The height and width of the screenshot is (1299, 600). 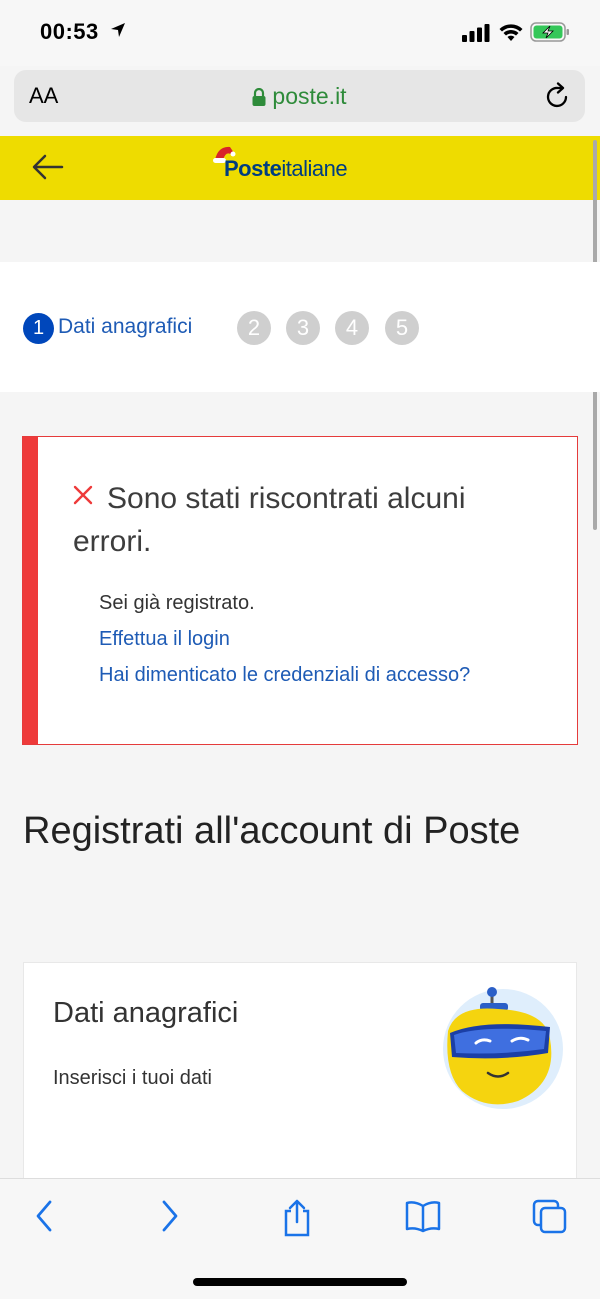 I want to click on status-time: 00:53, so click(x=69, y=31).